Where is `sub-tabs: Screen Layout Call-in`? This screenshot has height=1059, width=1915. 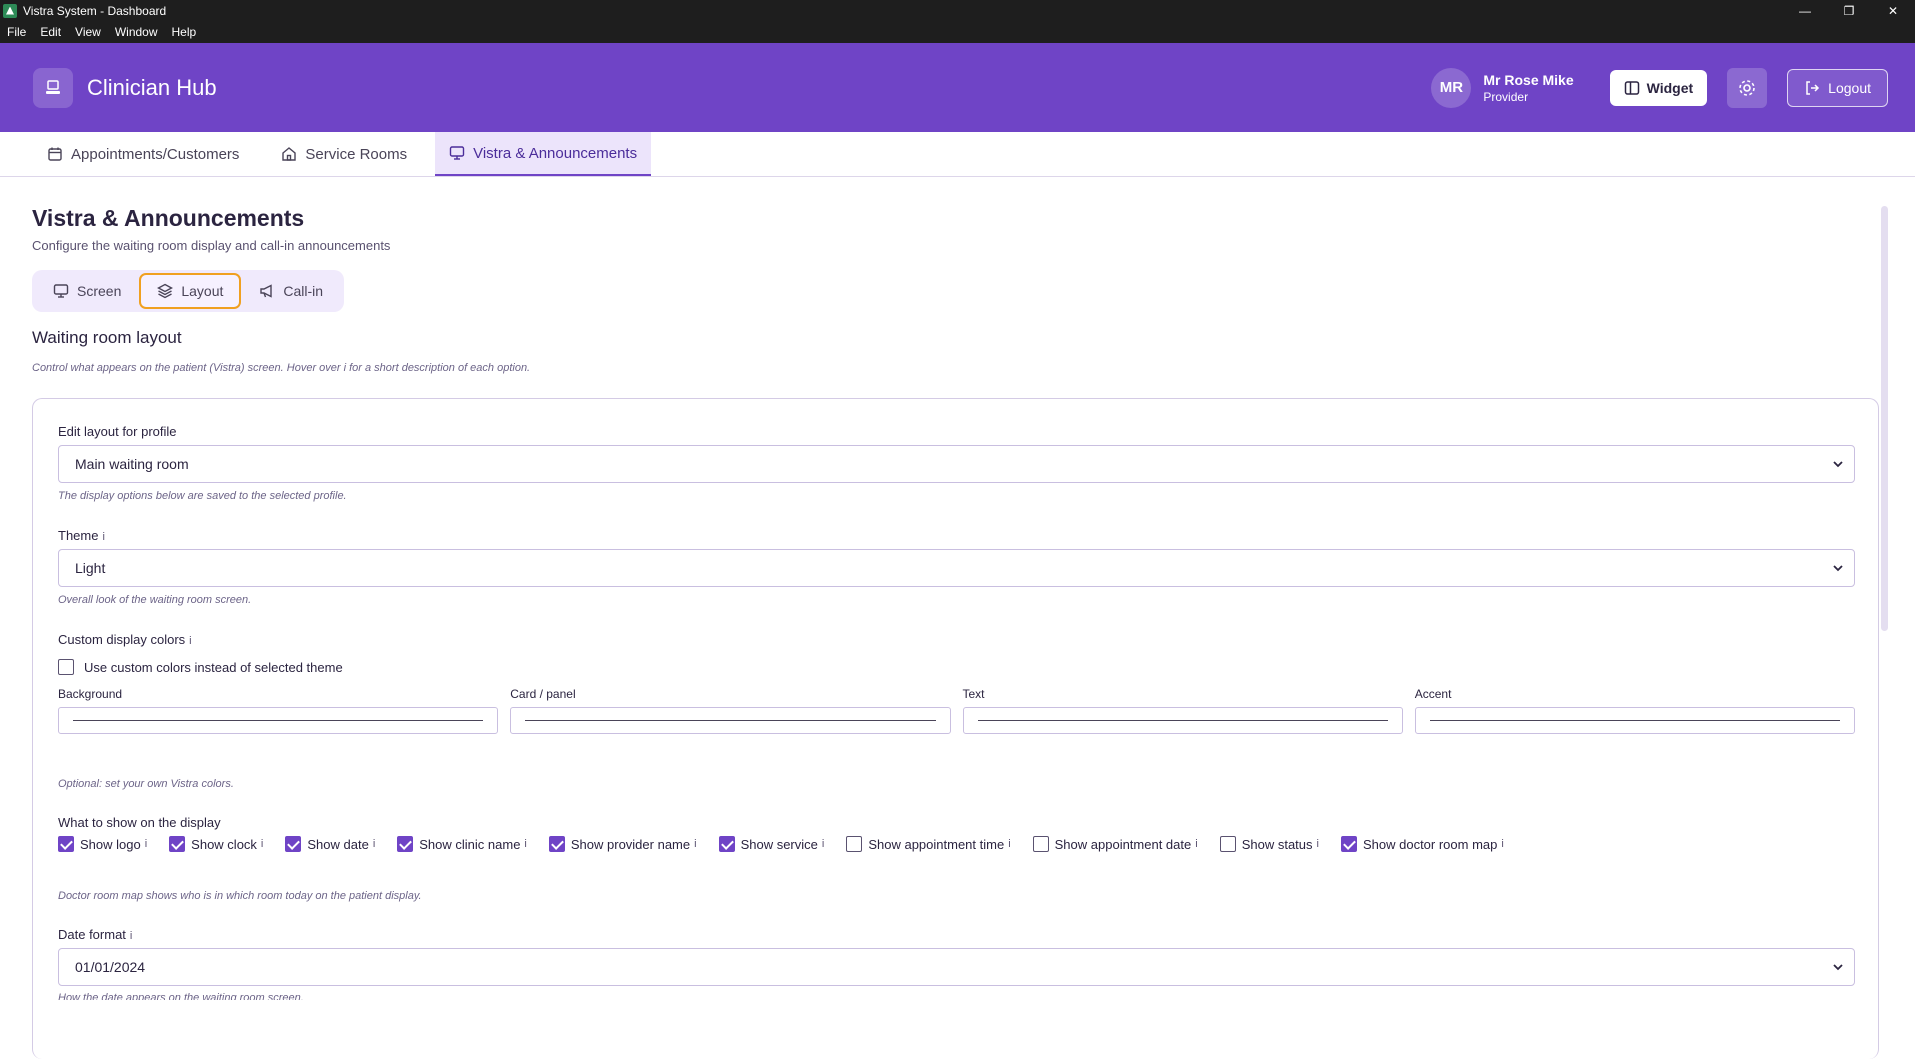
sub-tabs: Screen Layout Call-in is located at coordinates (188, 291).